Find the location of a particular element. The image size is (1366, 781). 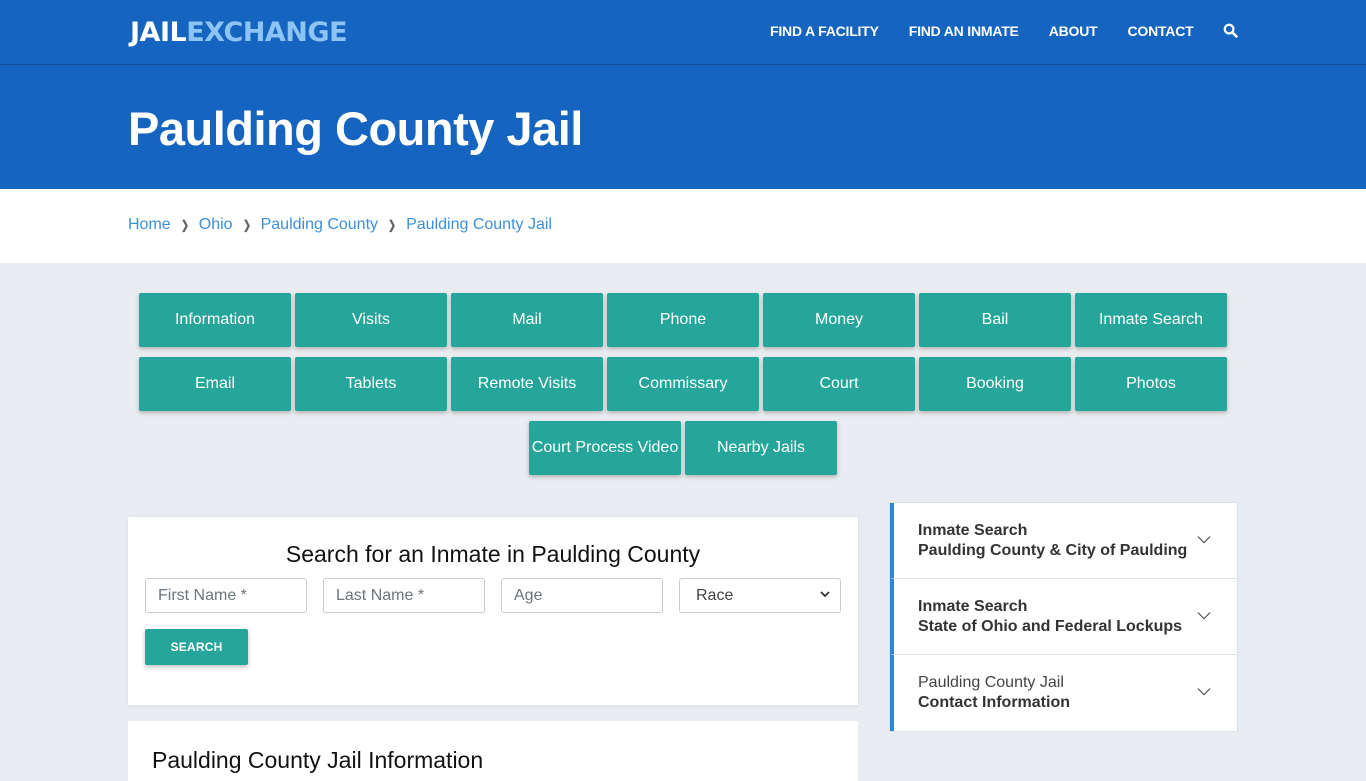

tile-nearby-jails: Nearby Jails is located at coordinates (761, 448).